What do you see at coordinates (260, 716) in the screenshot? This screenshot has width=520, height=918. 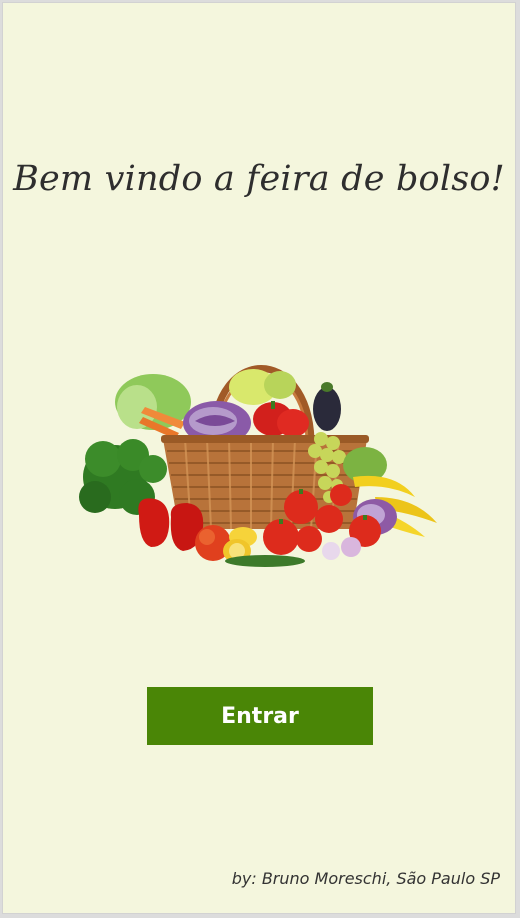 I see `enter-button: Entrar` at bounding box center [260, 716].